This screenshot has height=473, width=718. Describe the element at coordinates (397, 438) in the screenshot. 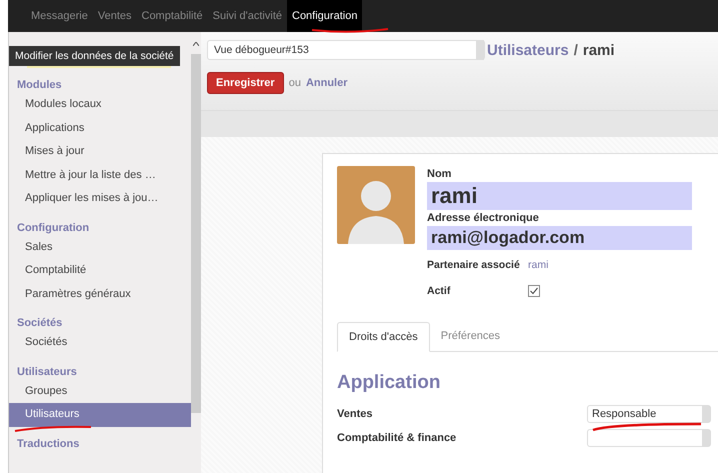

I see `field-label: Comptabilité & finance` at that location.